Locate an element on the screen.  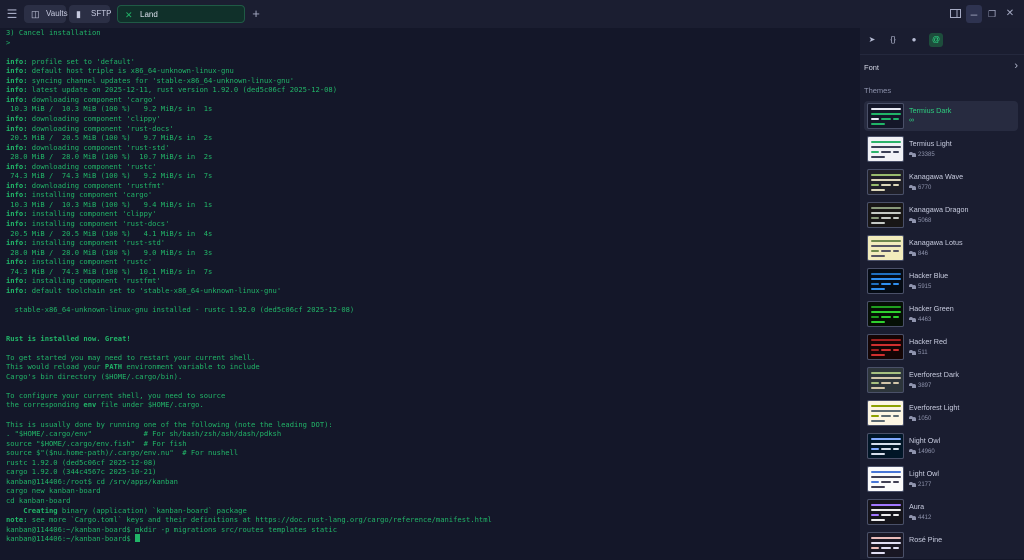
terminal-line: info: profile set to 'default' is located at coordinates (70, 62).